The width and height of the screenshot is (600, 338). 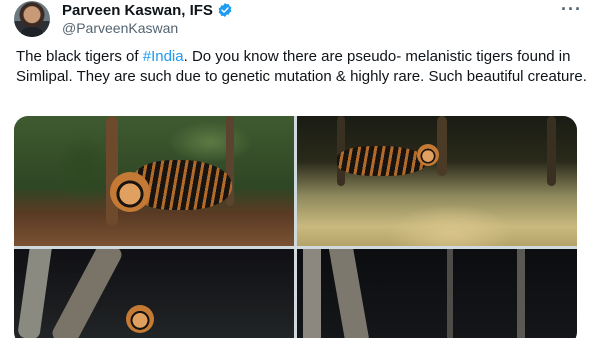 What do you see at coordinates (382, 161) in the screenshot?
I see `tiger-body` at bounding box center [382, 161].